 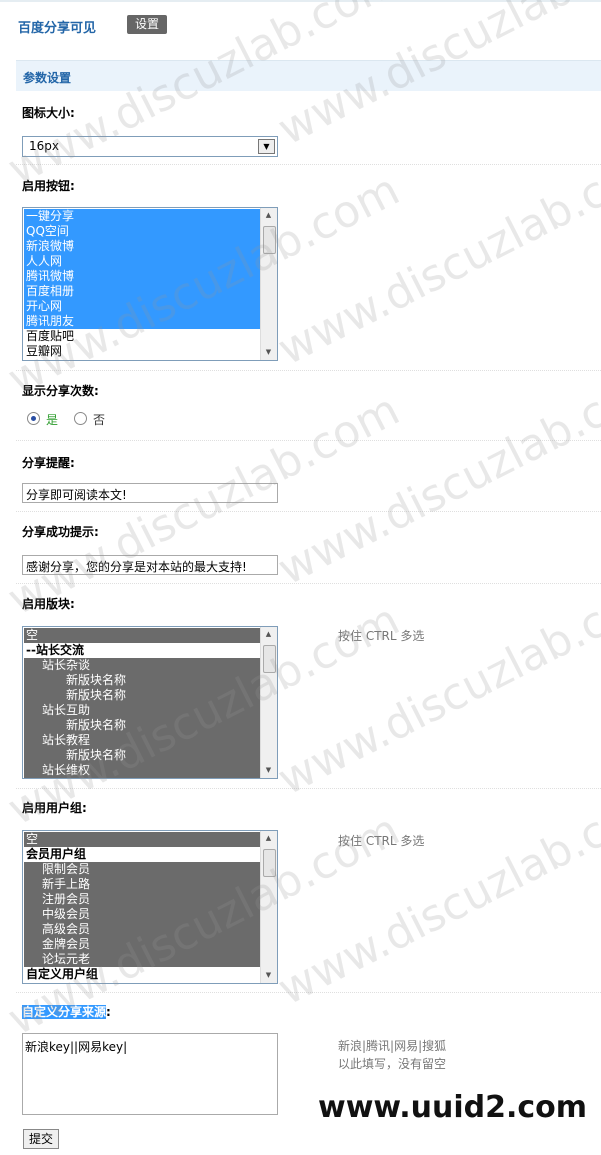 I want to click on list-item: 站长维权, so click(x=142, y=770).